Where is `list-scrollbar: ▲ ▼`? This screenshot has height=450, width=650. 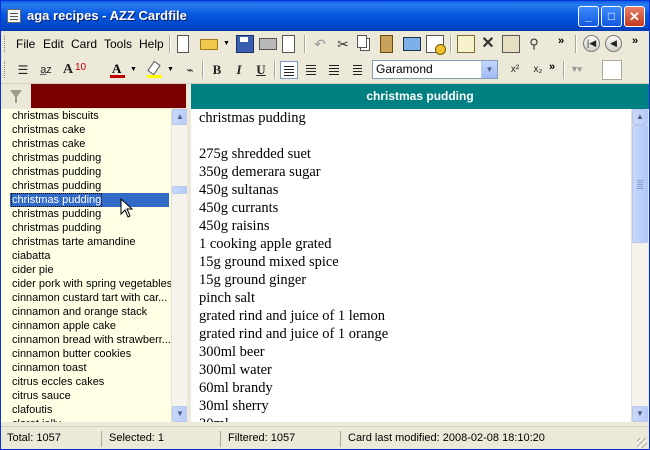
list-scrollbar: ▲ ▼ is located at coordinates (179, 265).